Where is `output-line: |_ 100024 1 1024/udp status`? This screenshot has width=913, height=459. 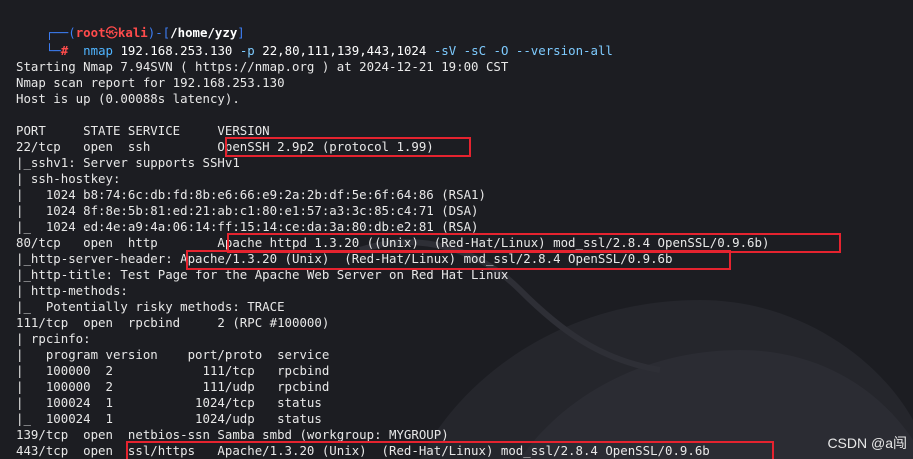 output-line: |_ 100024 1 1024/udp status is located at coordinates (169, 418).